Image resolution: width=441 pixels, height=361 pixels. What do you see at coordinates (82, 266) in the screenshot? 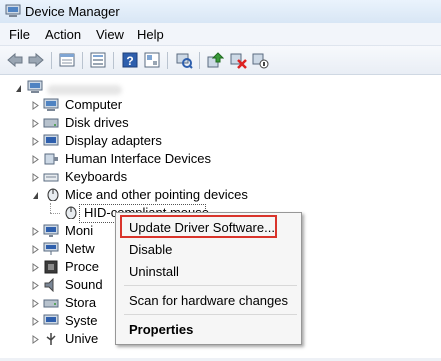
I see `tree-item-label: Proce` at bounding box center [82, 266].